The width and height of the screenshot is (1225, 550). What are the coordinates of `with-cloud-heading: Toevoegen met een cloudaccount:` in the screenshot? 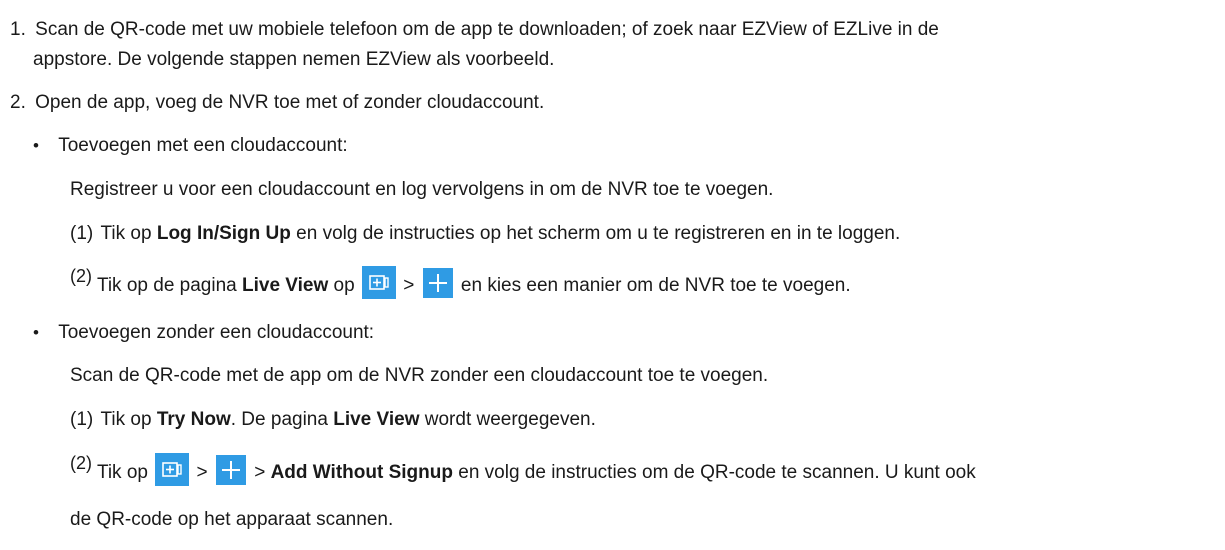 It's located at (203, 145).